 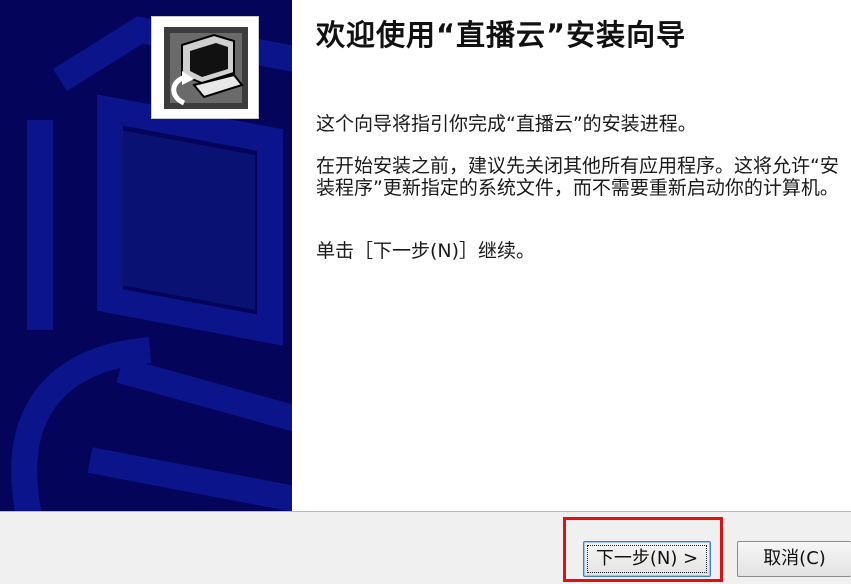 I want to click on next-button-label: 下一步(N) >, so click(x=647, y=558).